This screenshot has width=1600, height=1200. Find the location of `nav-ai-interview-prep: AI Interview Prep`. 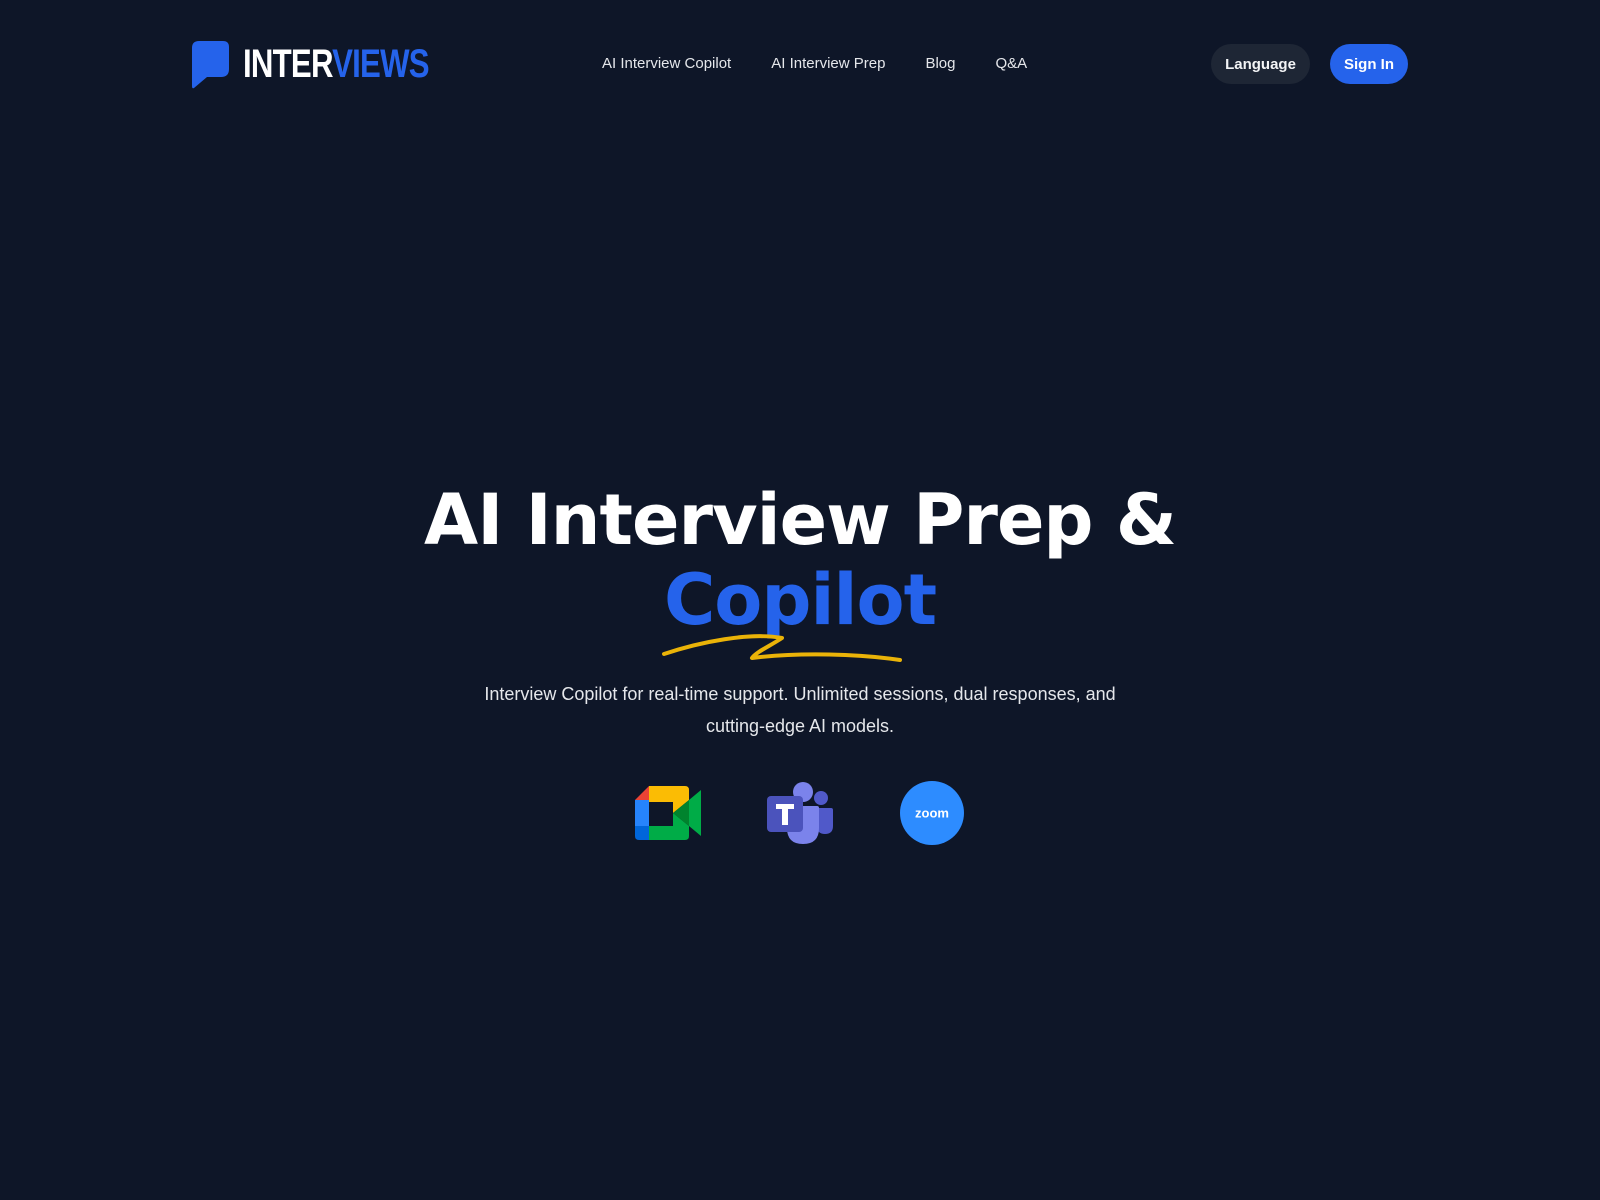

nav-ai-interview-prep: AI Interview Prep is located at coordinates (828, 64).